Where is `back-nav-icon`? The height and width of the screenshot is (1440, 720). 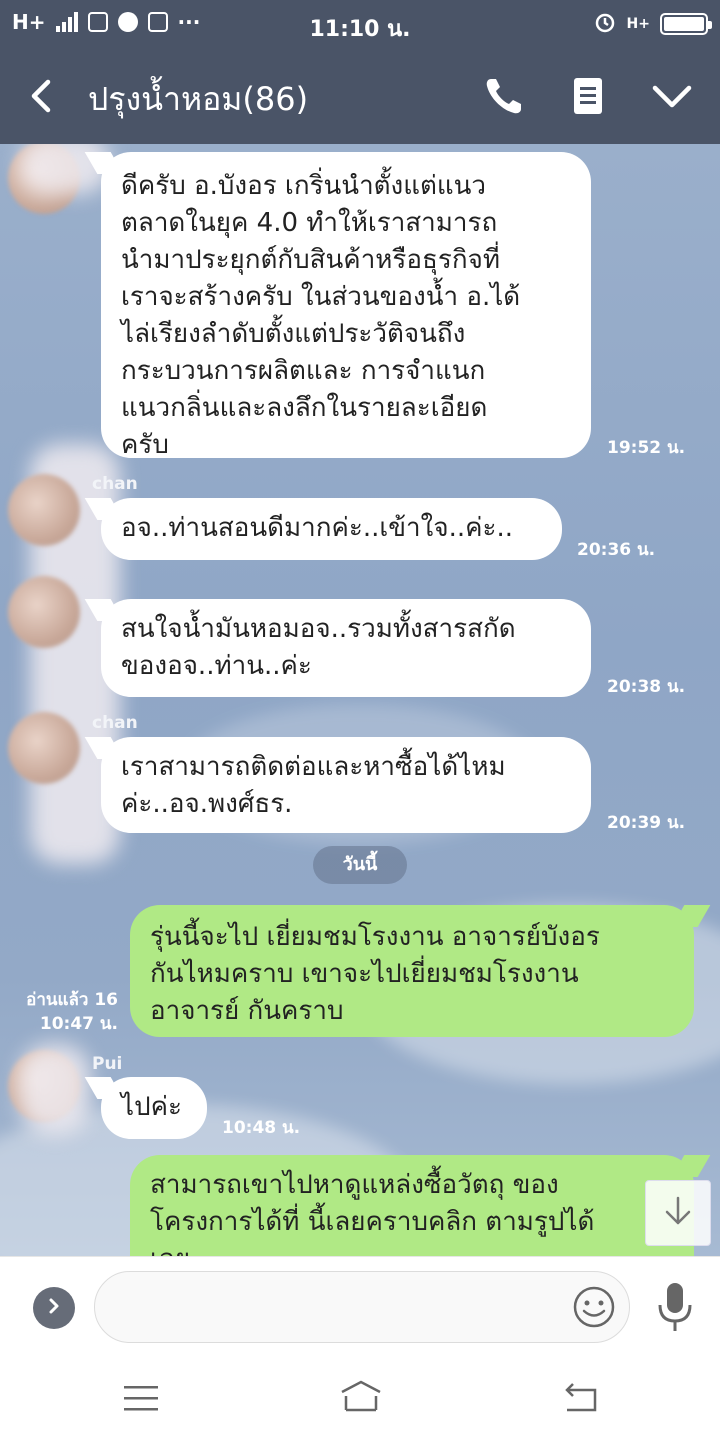
back-nav-icon is located at coordinates (581, 1398).